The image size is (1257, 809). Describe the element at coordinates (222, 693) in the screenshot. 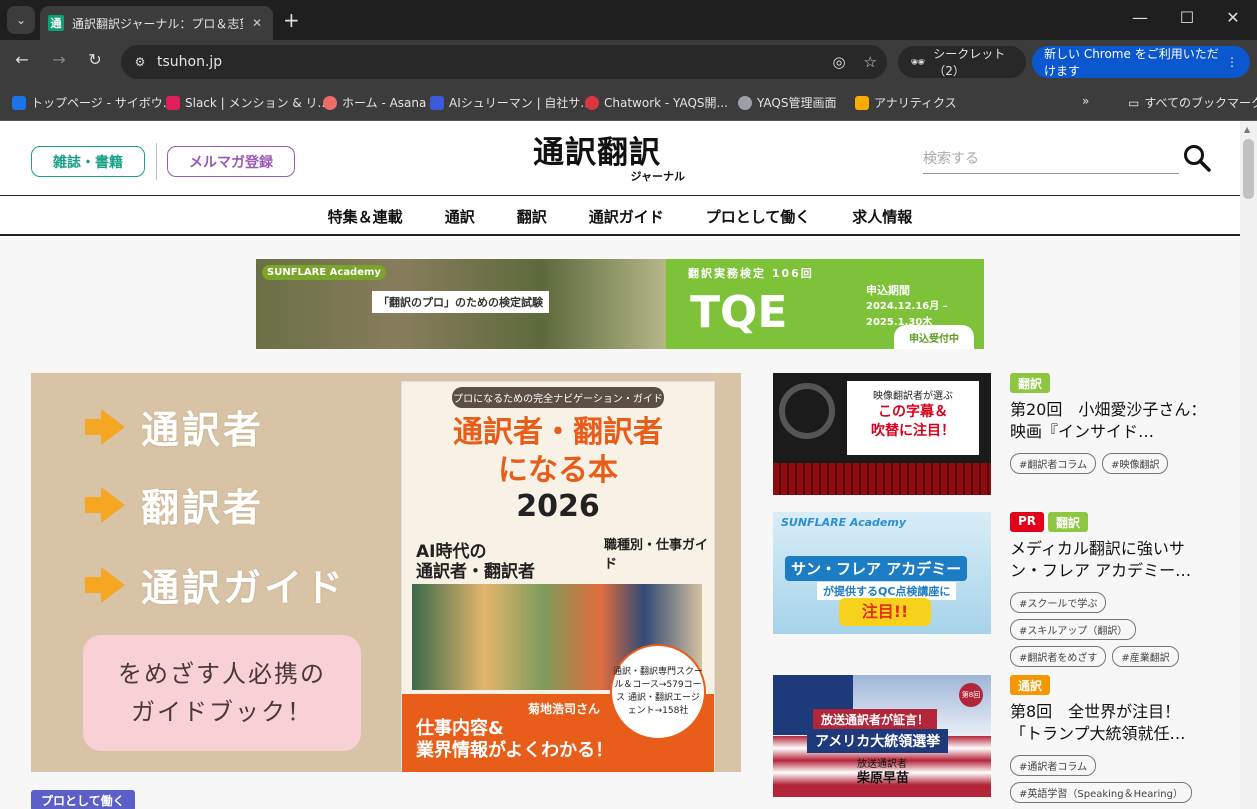

I see `hero-guidebook-box: をめざす人必携の ガイドブック！` at that location.